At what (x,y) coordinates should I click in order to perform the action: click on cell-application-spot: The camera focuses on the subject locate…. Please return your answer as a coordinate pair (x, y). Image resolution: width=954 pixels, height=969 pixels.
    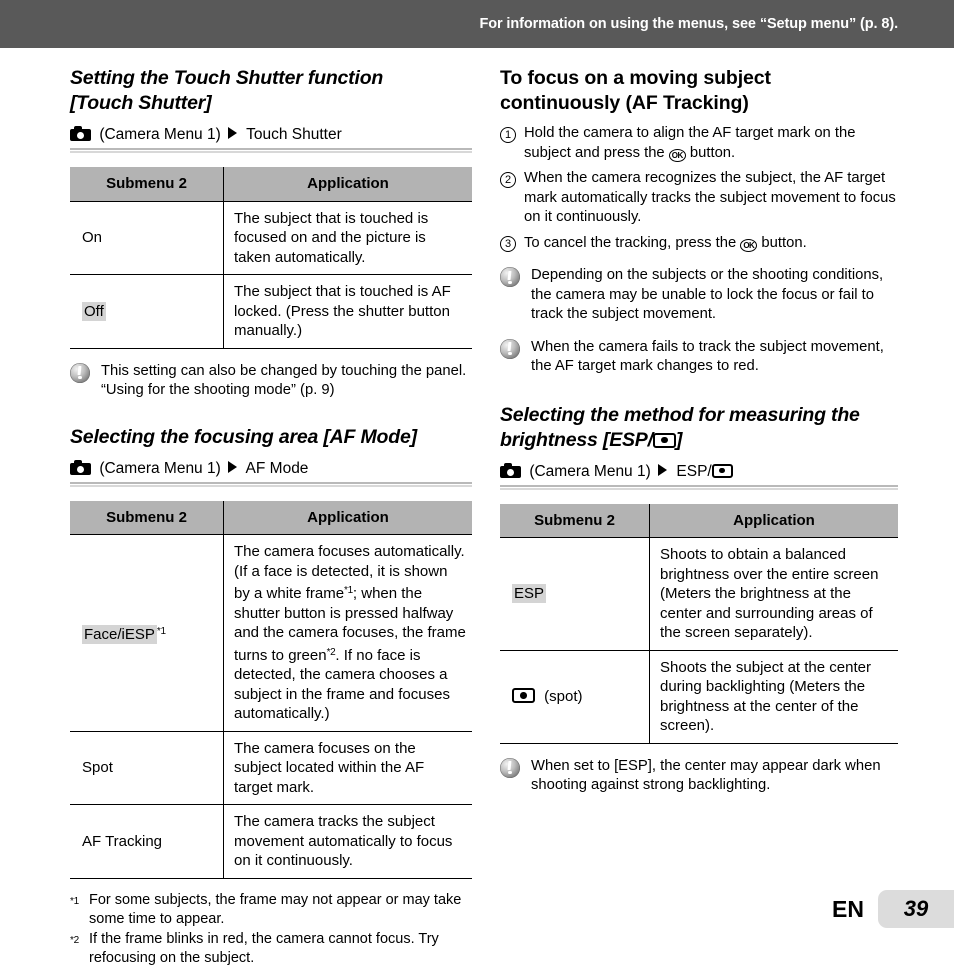
    Looking at the image, I should click on (347, 768).